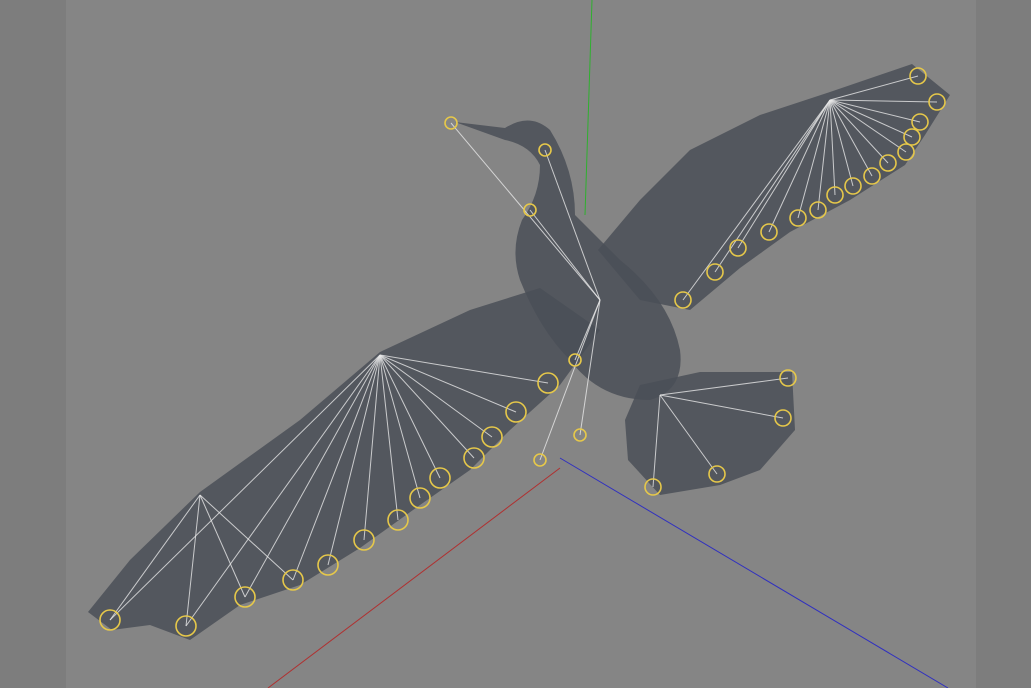  What do you see at coordinates (1003, 344) in the screenshot?
I see `right-side-band` at bounding box center [1003, 344].